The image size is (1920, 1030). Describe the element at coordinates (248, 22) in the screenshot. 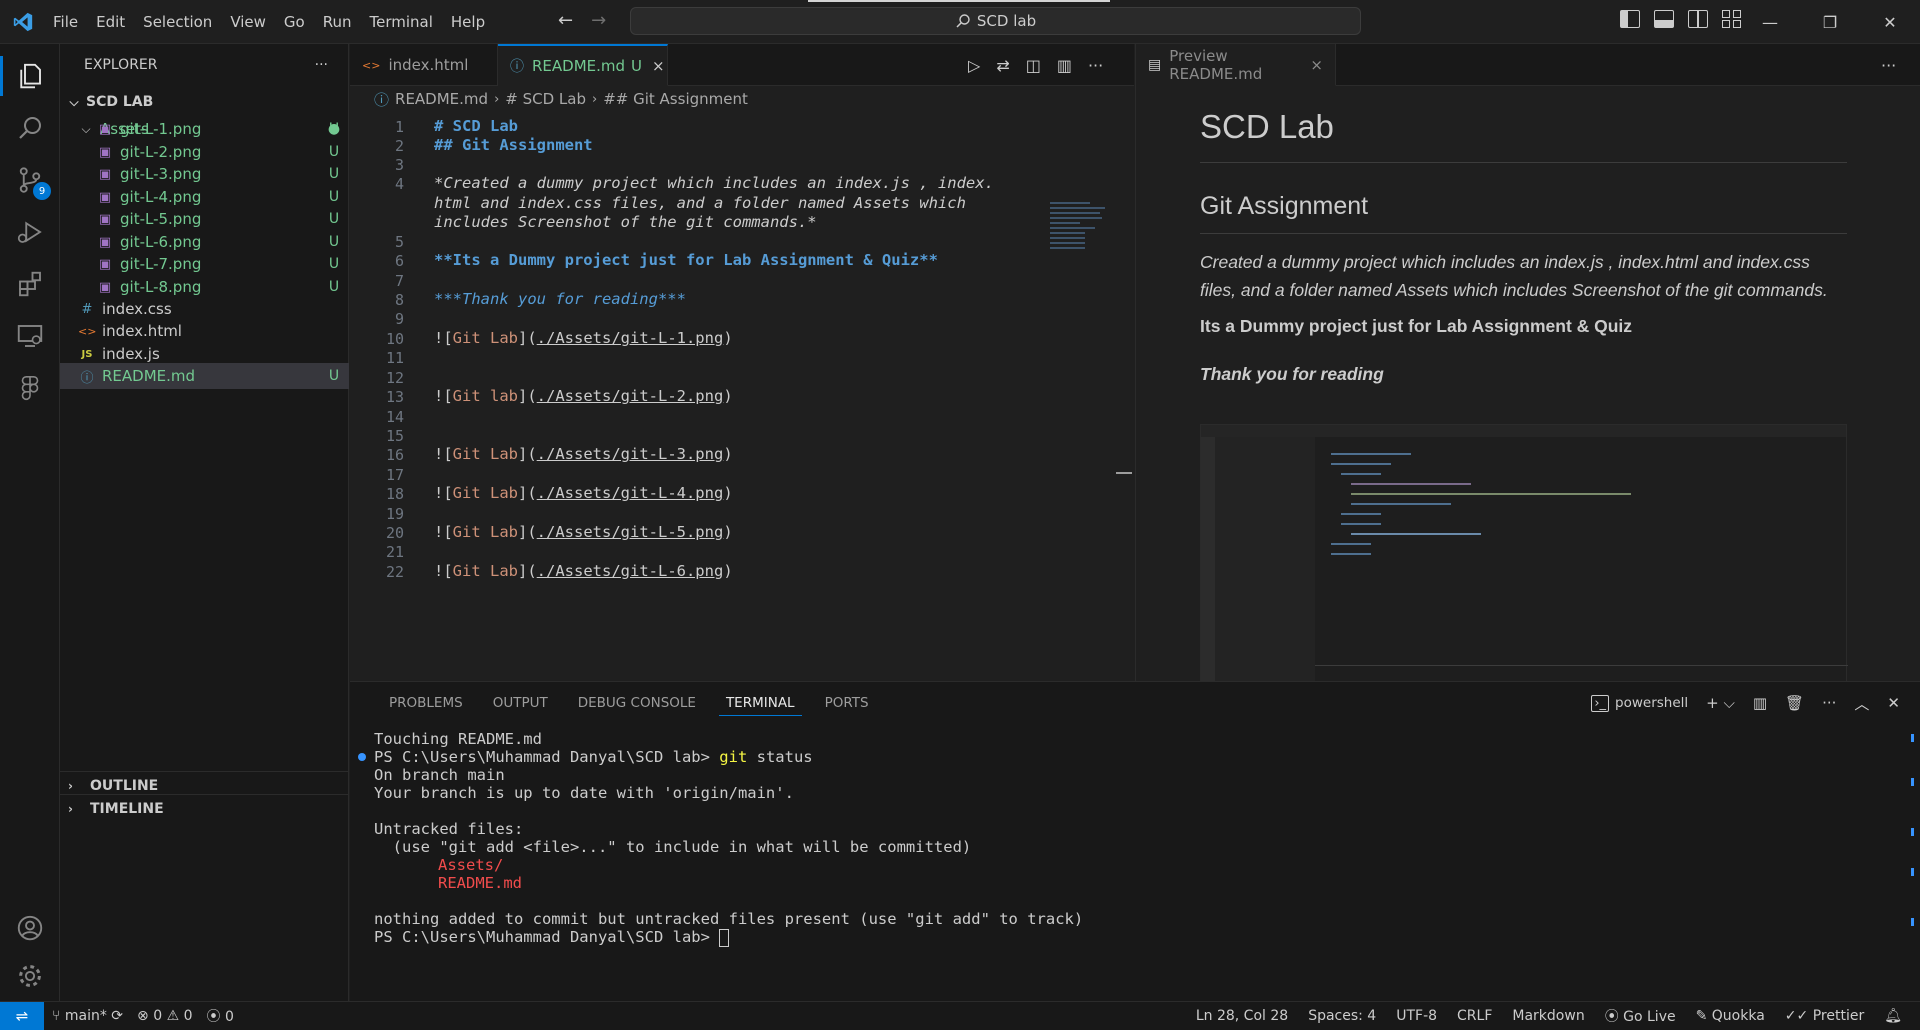

I see `menu-view: View` at that location.